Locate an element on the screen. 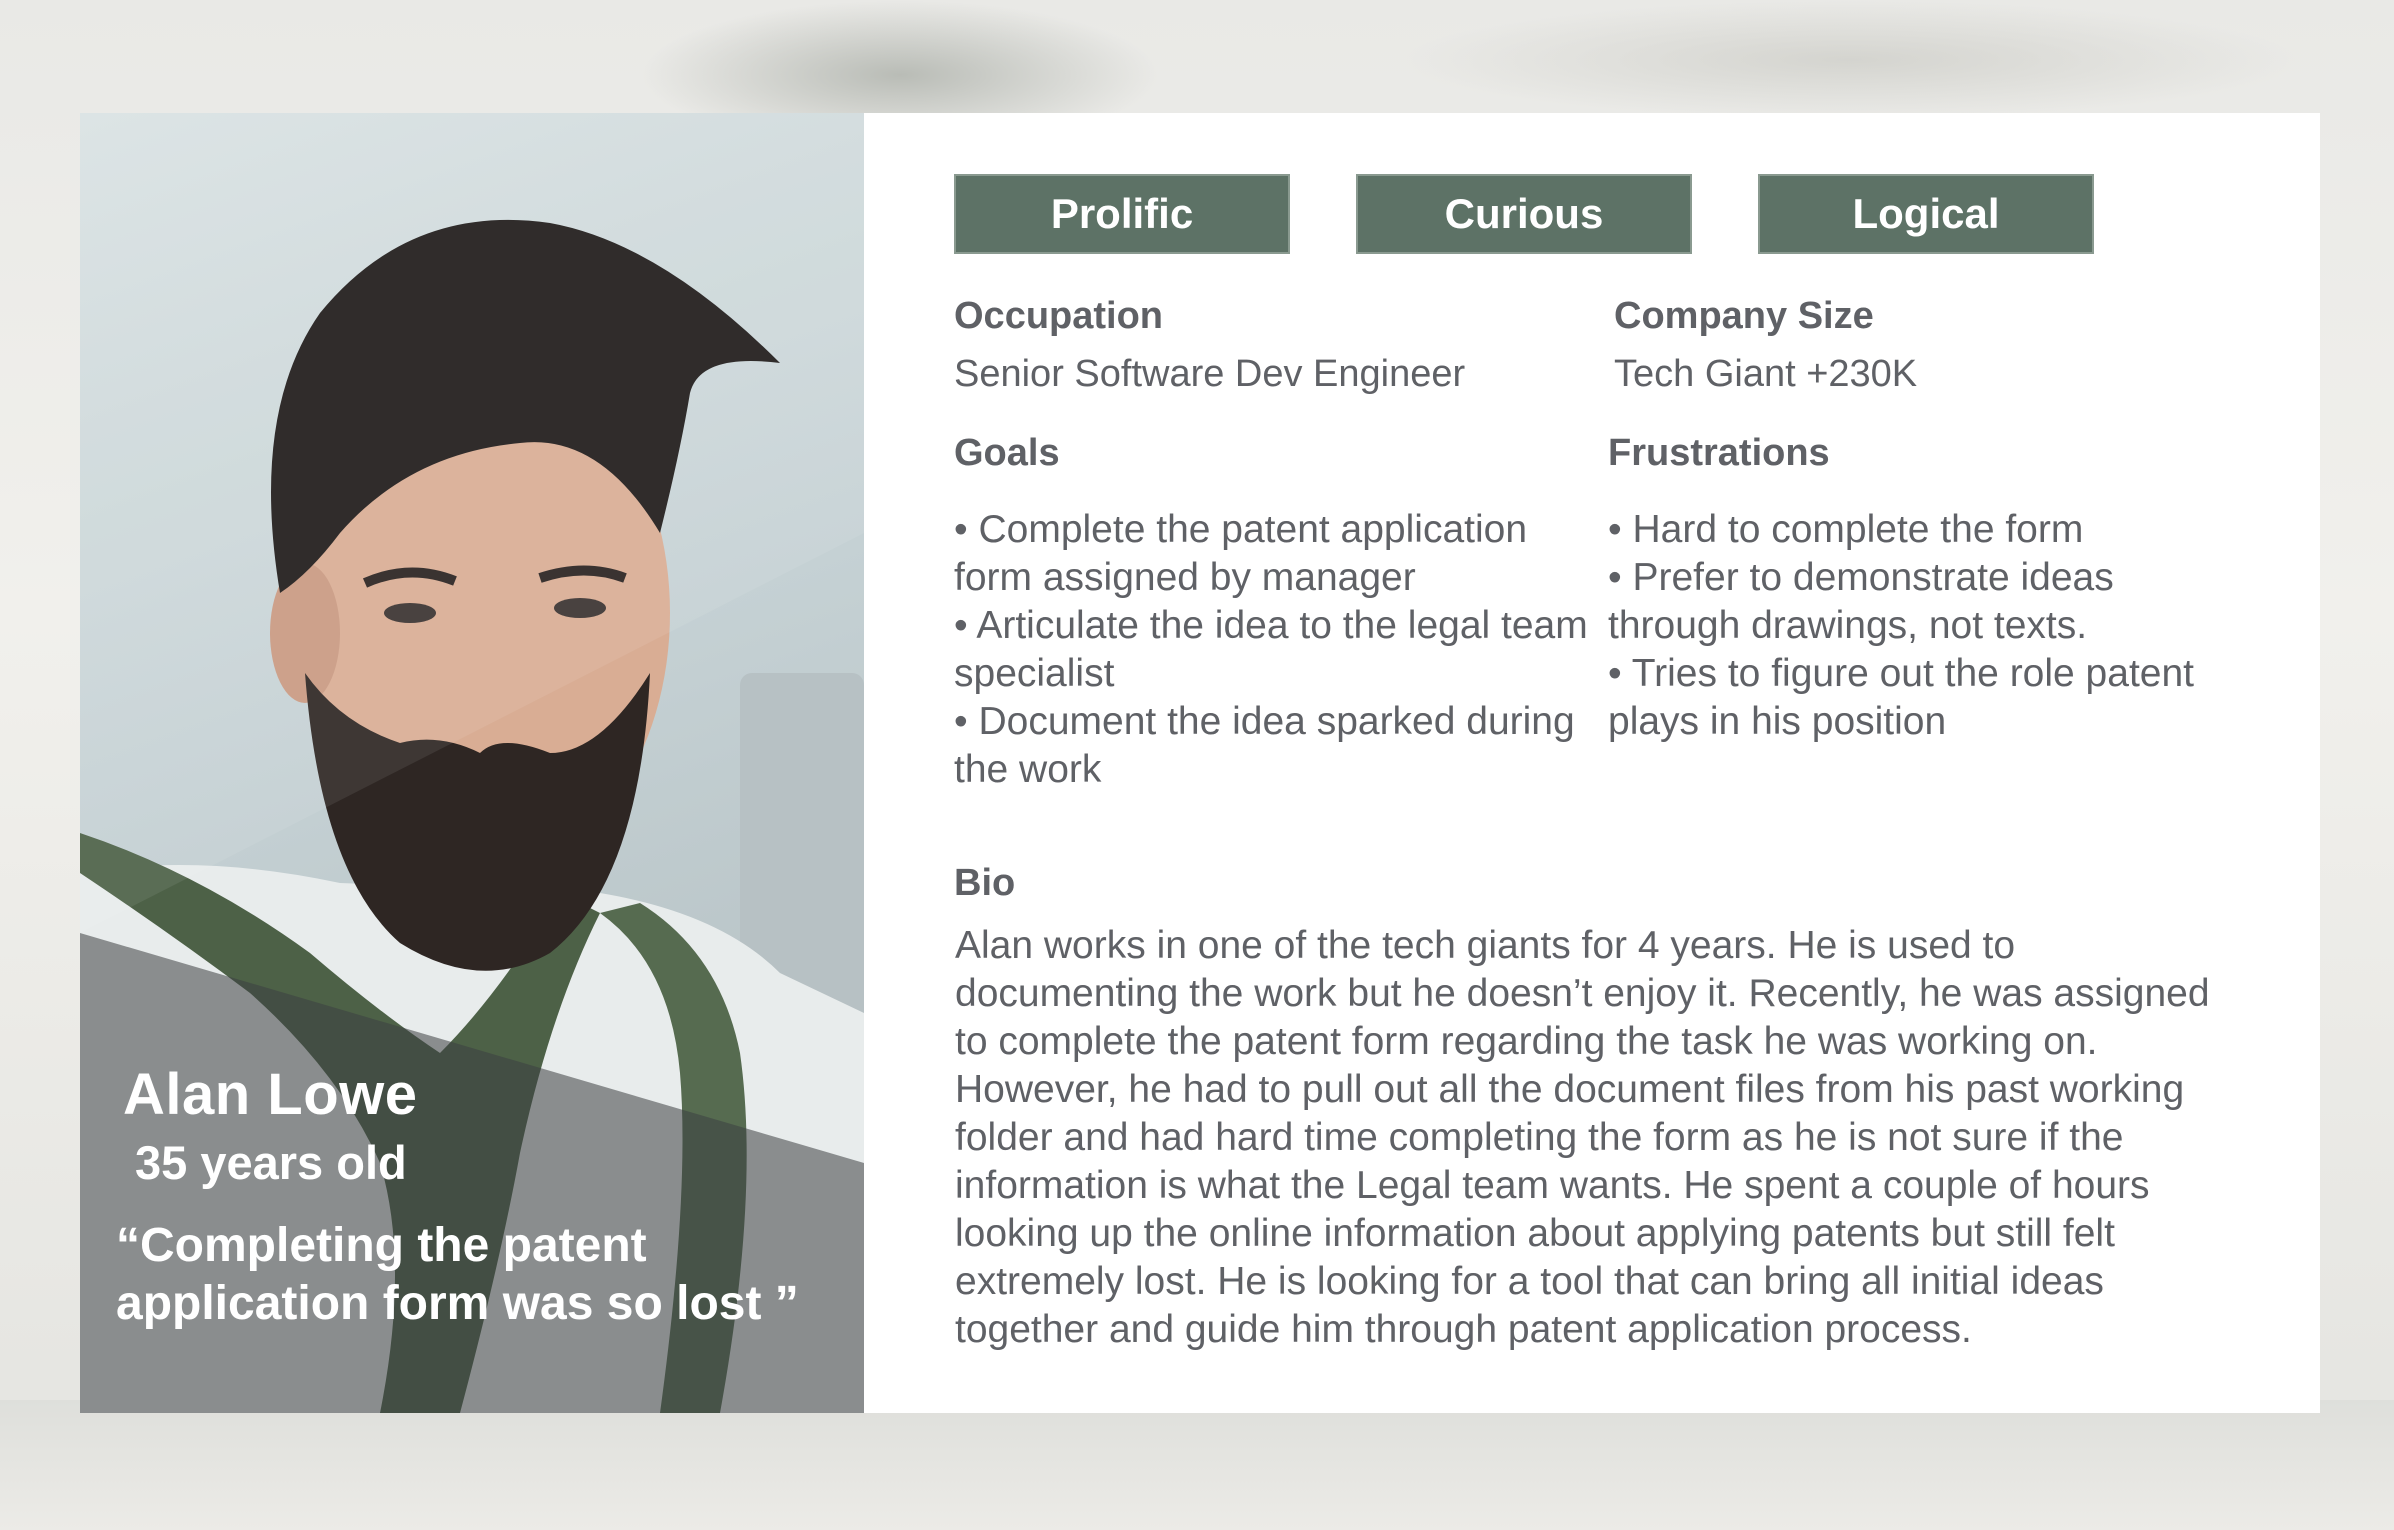 Image resolution: width=2394 pixels, height=1530 pixels. persona-age: 35 years old is located at coordinates (271, 1162).